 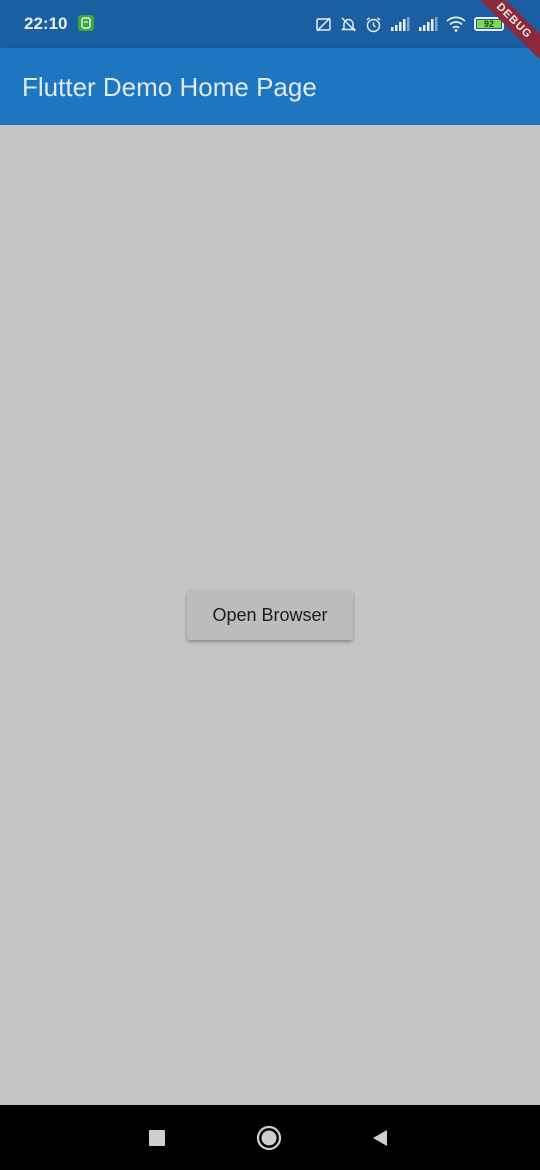 I want to click on back-icon, so click(x=380, y=1138).